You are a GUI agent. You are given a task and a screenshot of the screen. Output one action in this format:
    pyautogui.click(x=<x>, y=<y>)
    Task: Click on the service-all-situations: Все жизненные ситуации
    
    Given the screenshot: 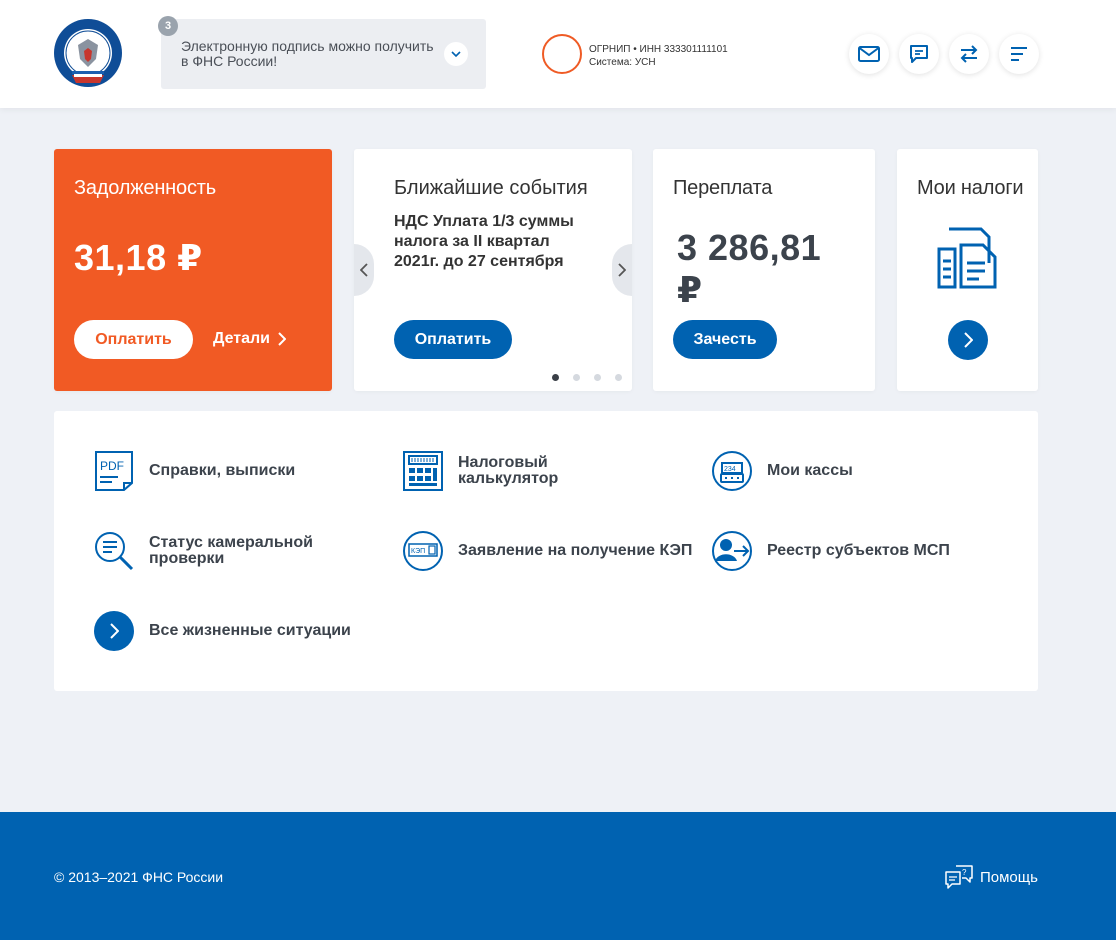 What is the action you would take?
    pyautogui.click(x=222, y=631)
    